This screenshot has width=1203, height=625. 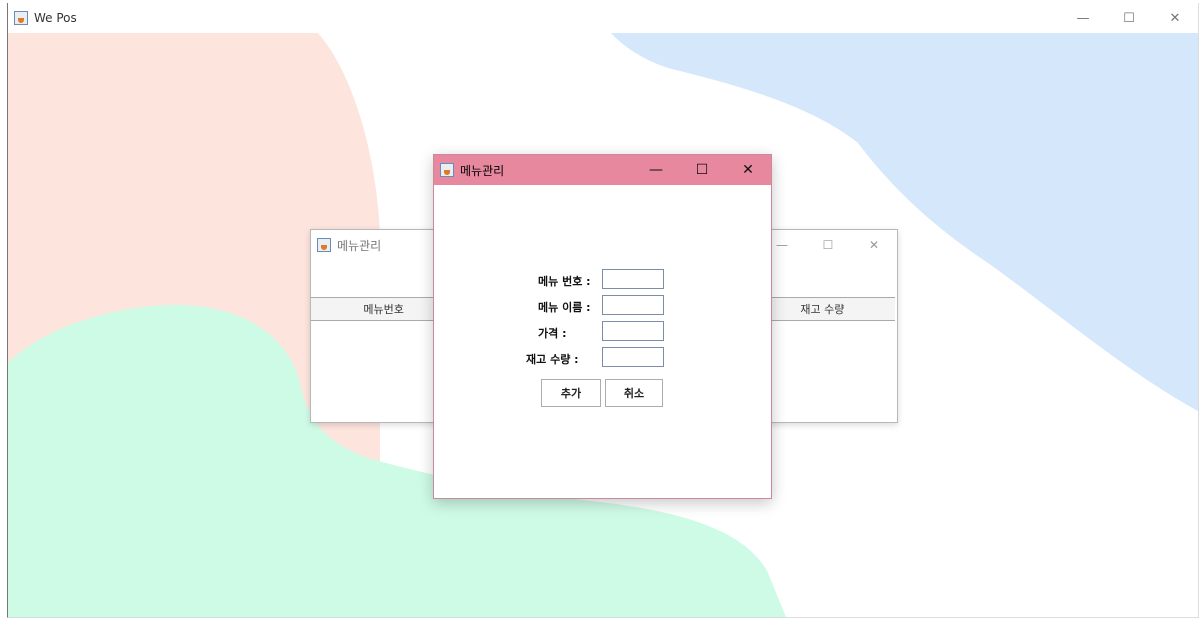 What do you see at coordinates (633, 305) in the screenshot?
I see `menu-name-input` at bounding box center [633, 305].